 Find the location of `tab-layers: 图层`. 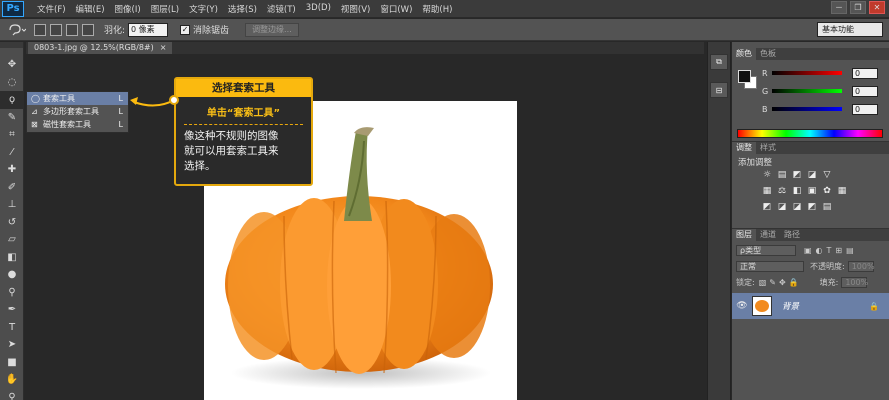

tab-layers: 图层 is located at coordinates (744, 235).